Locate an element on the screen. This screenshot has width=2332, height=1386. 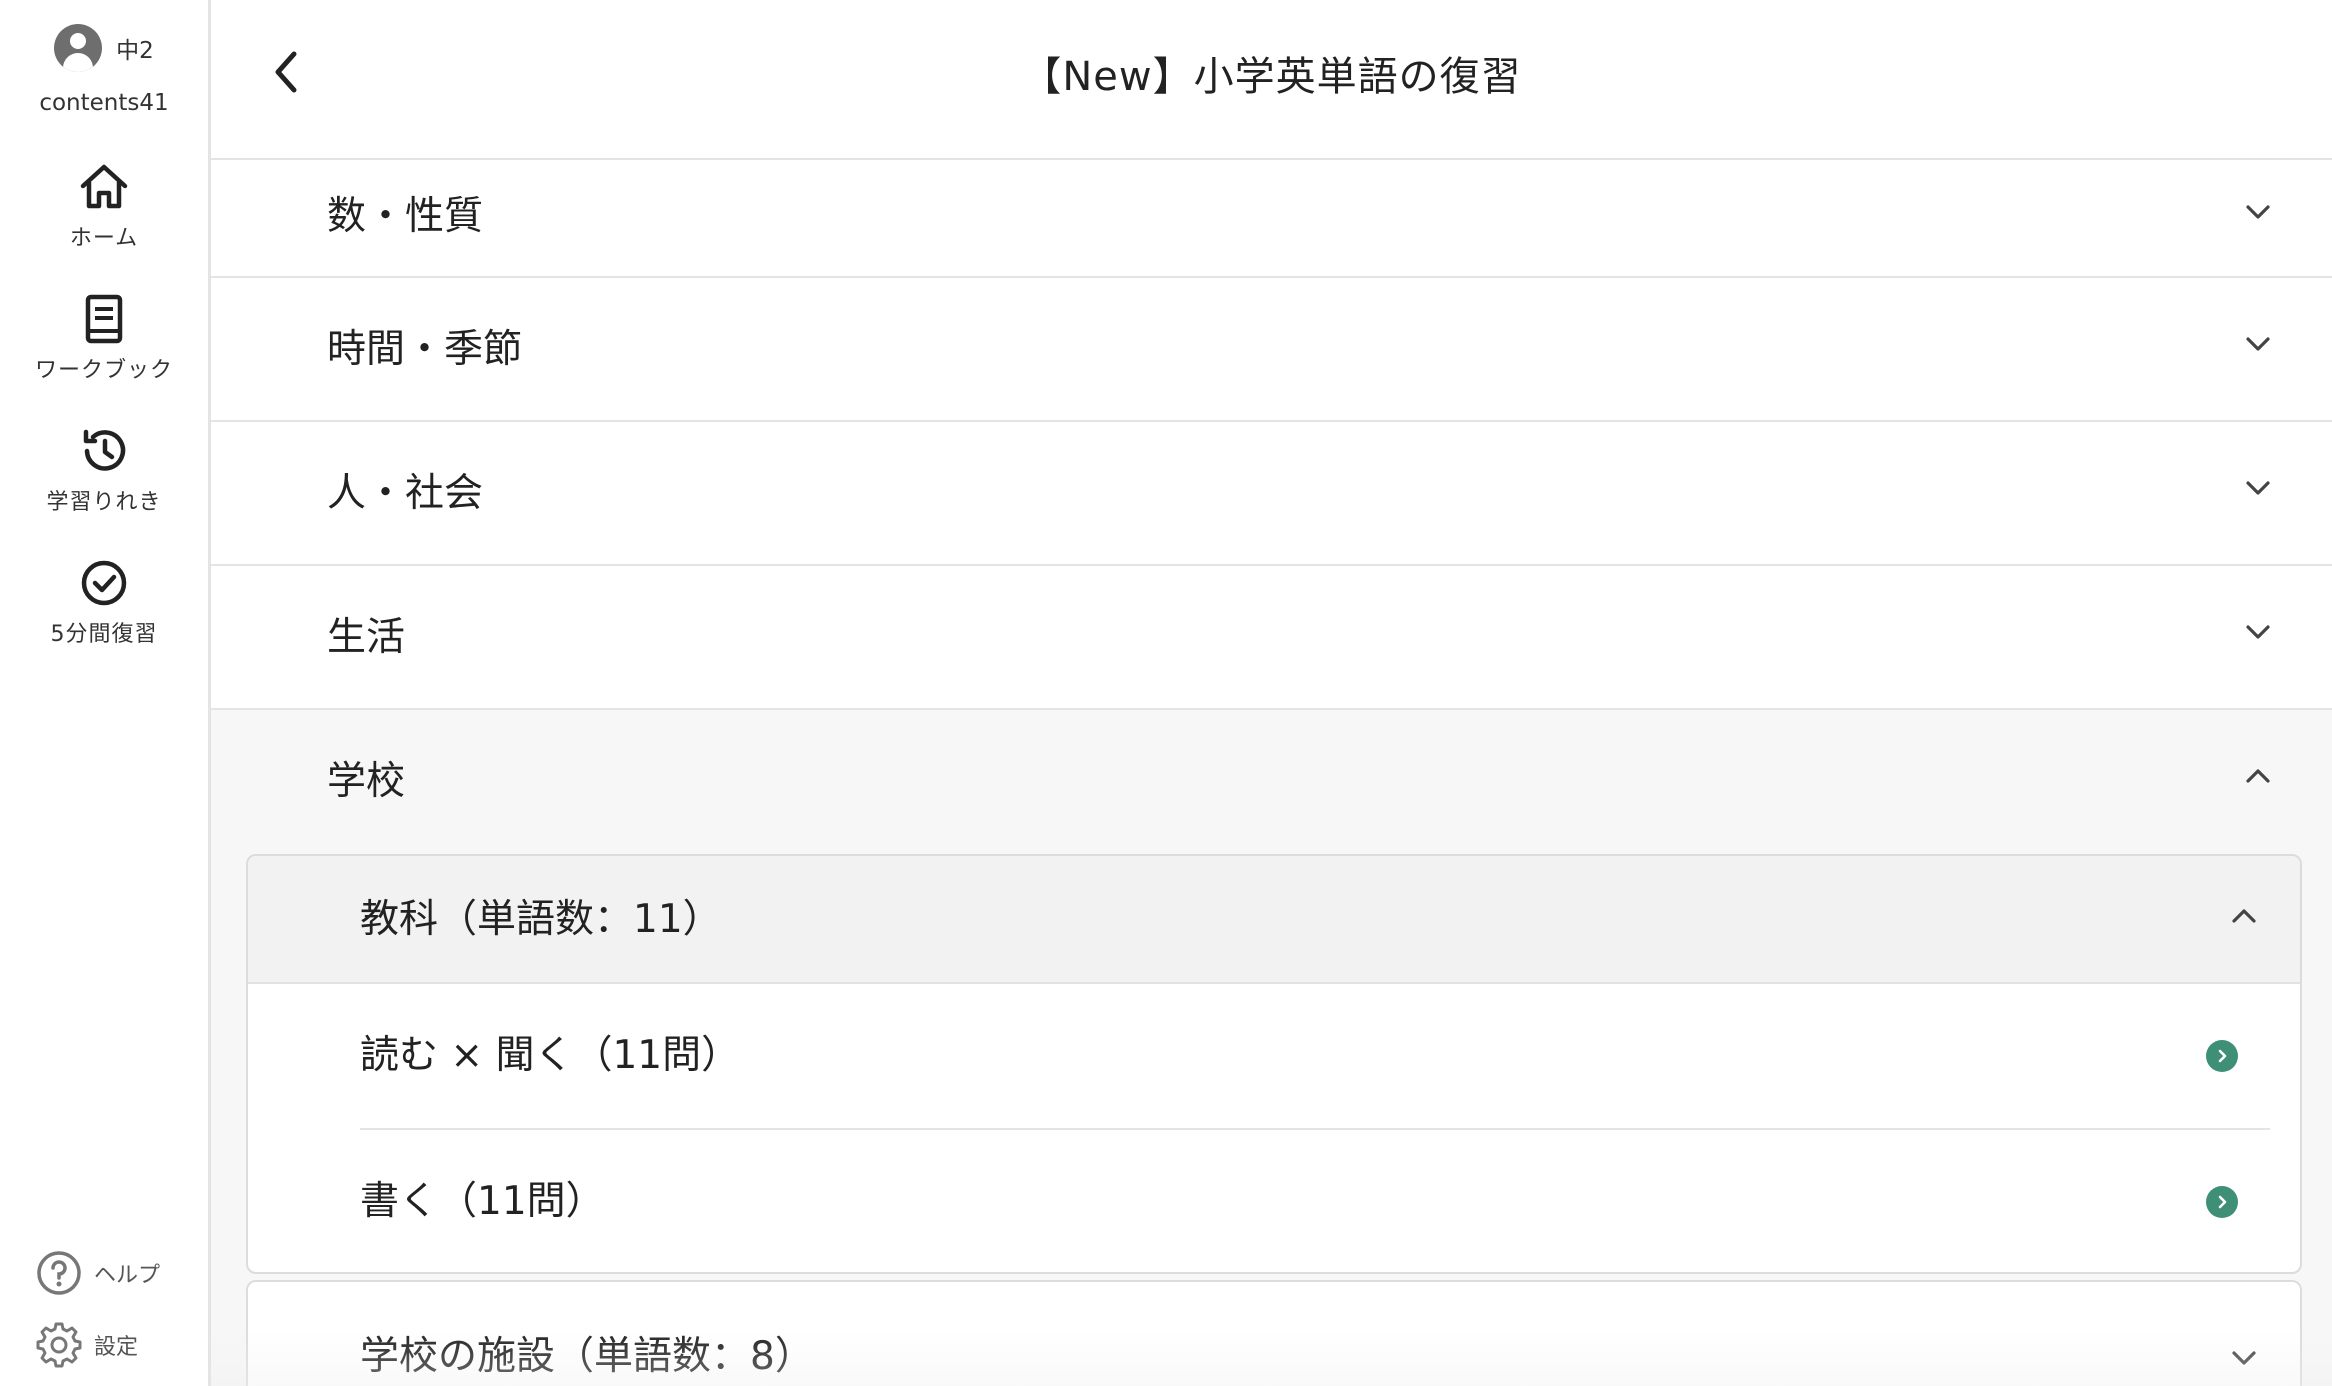
user-grade: 中2 is located at coordinates (135, 51).